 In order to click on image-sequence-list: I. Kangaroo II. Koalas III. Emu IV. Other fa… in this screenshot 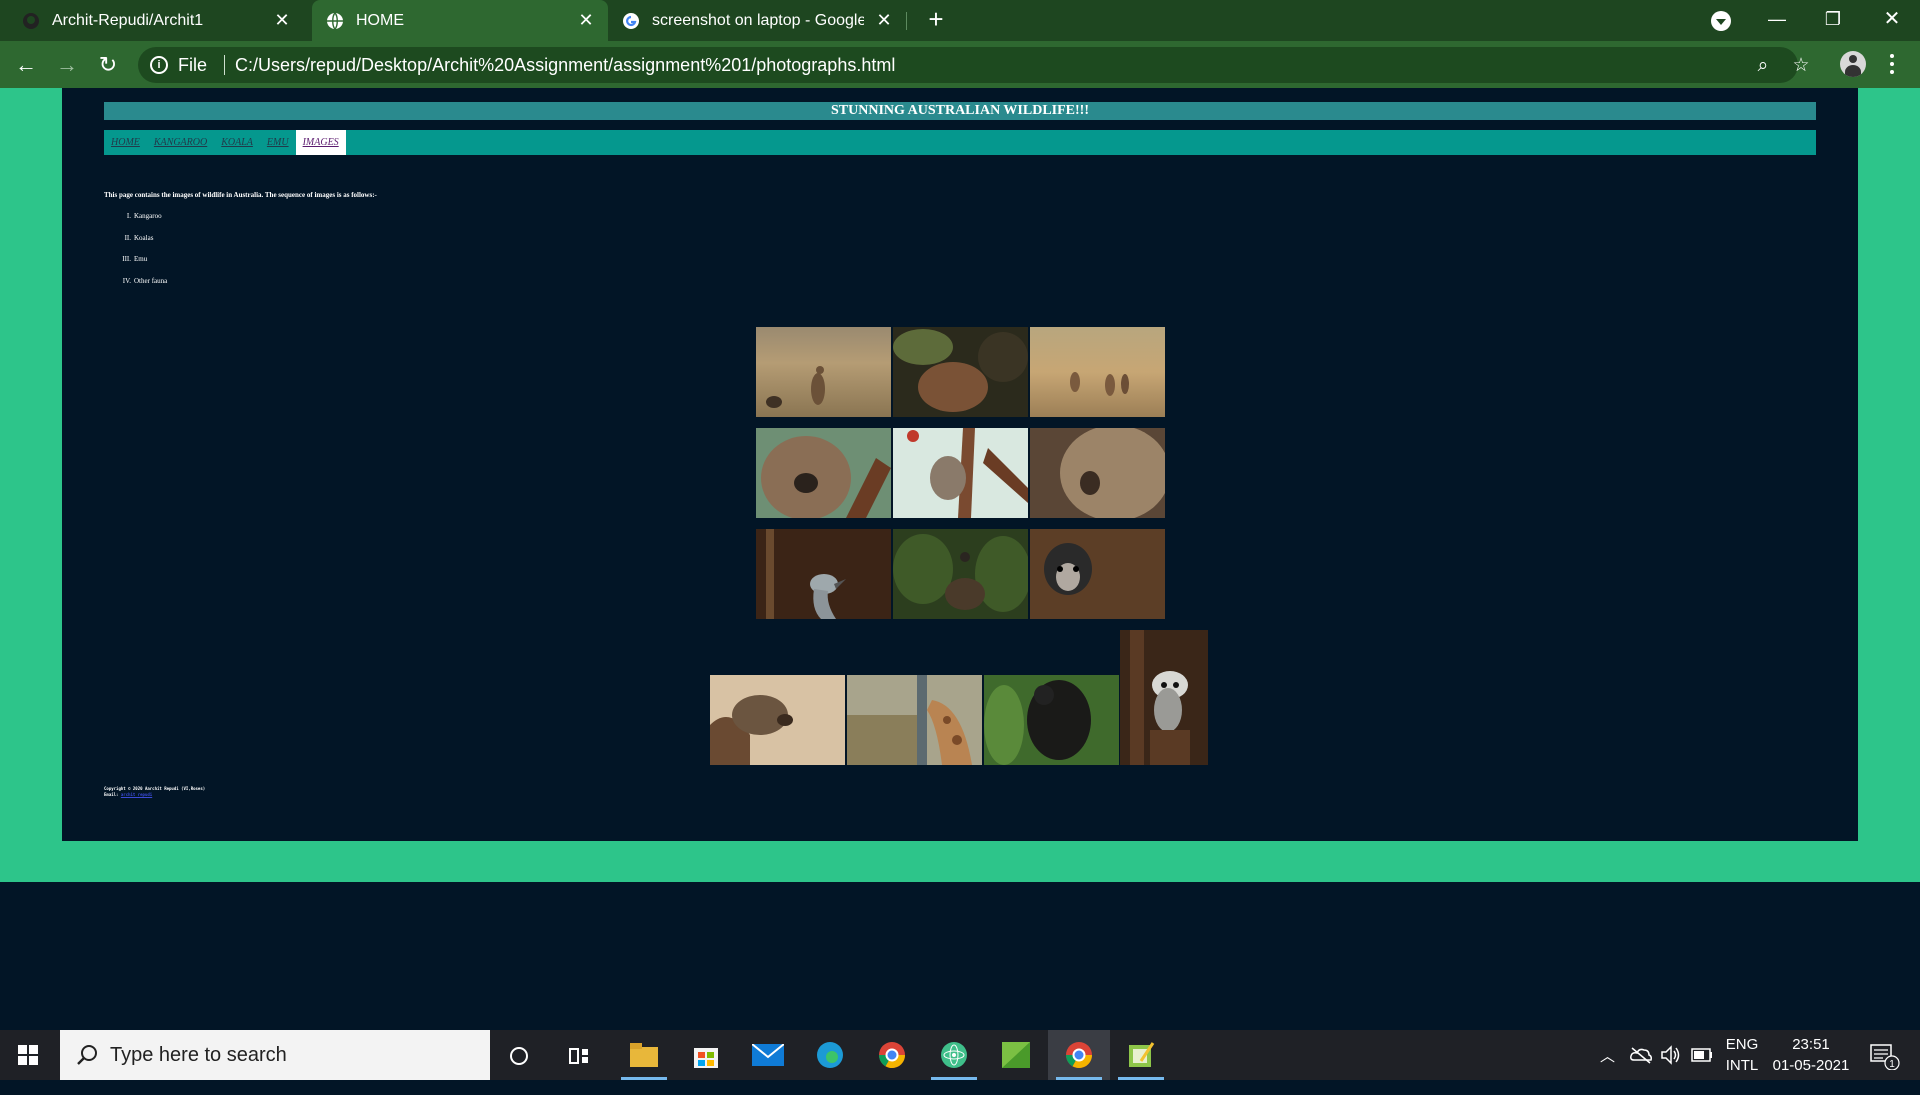, I will do `click(135, 255)`.